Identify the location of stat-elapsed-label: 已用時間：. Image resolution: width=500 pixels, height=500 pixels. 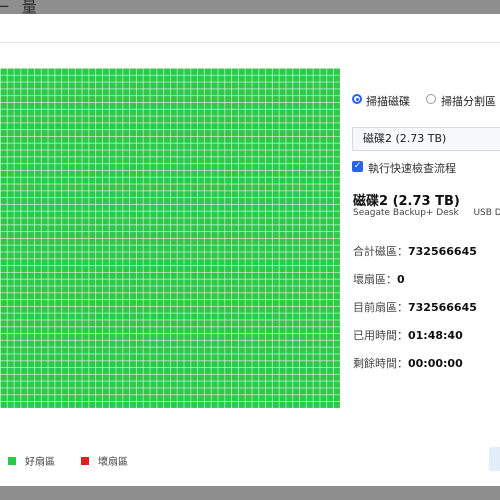
(380, 335).